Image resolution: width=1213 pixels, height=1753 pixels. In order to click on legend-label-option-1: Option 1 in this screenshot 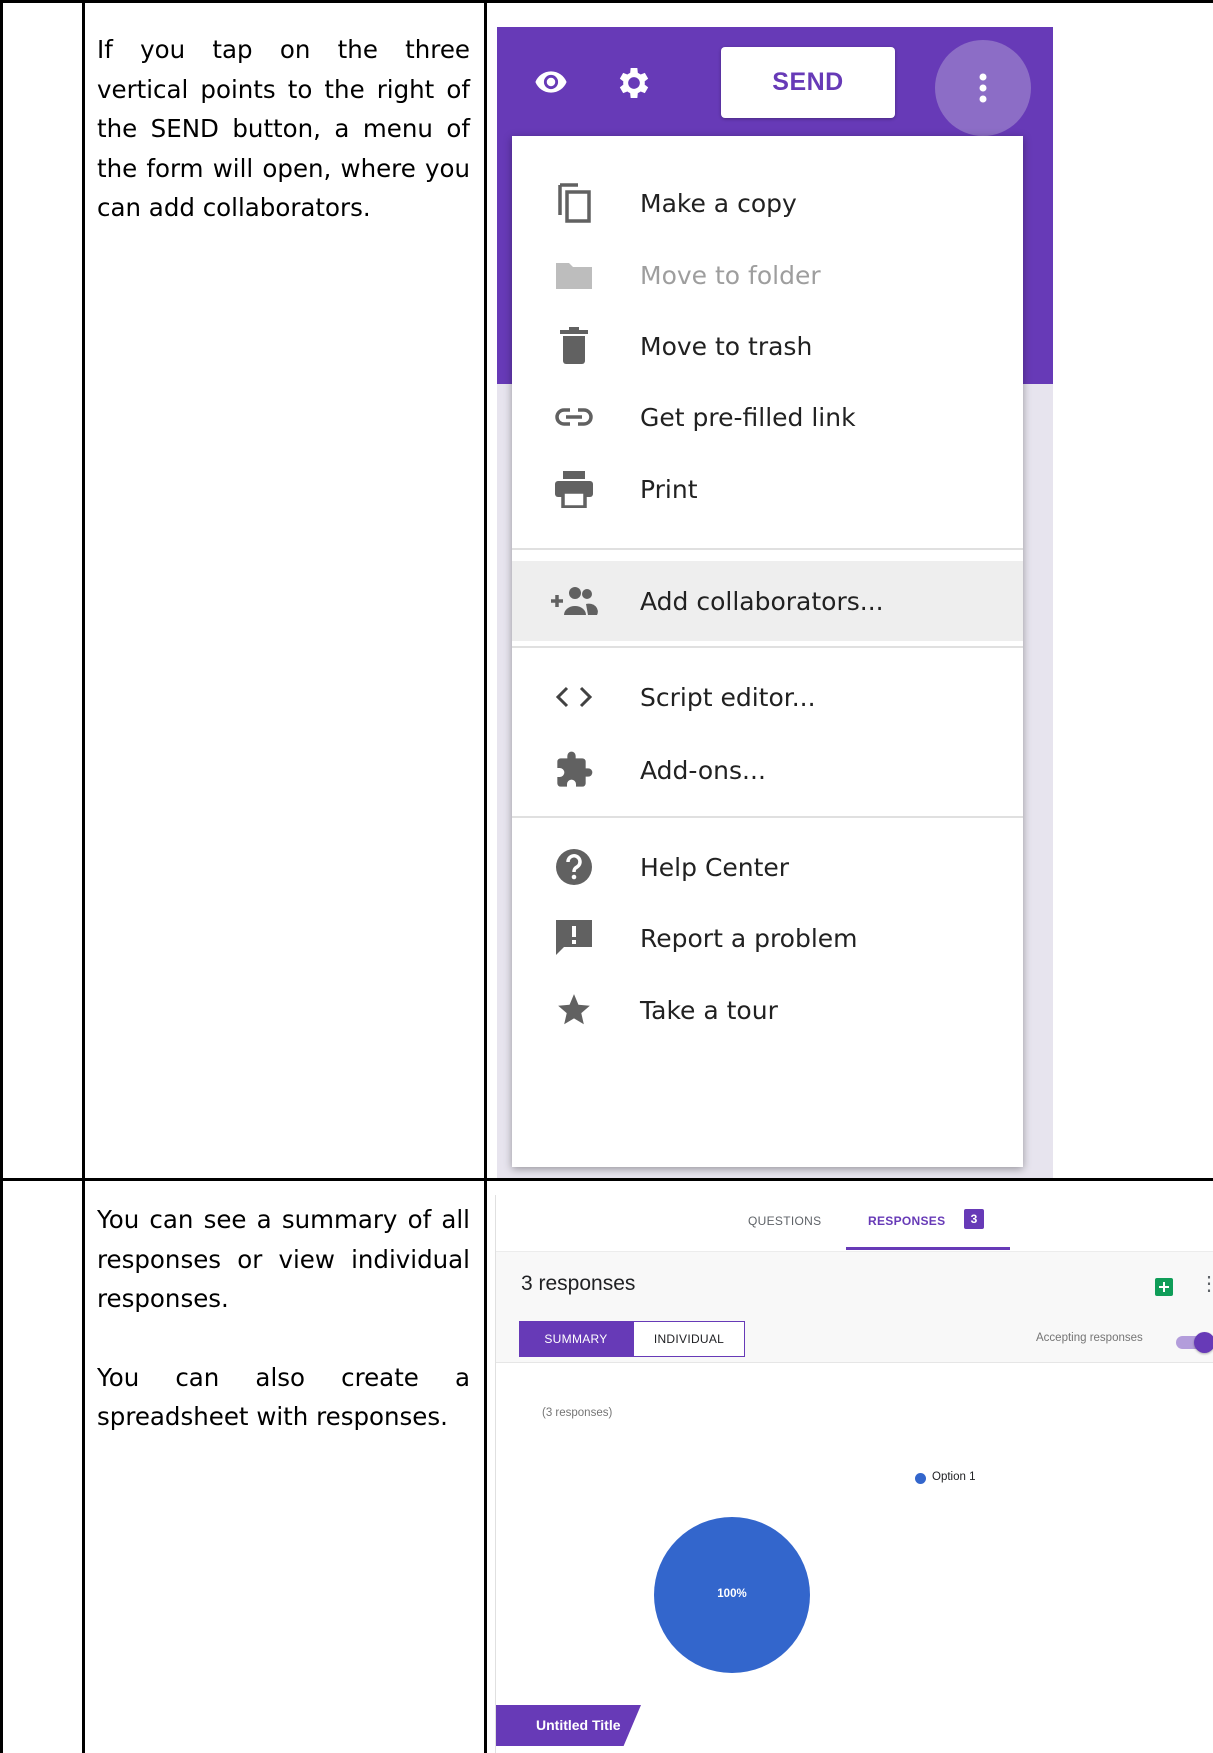, I will do `click(954, 1477)`.